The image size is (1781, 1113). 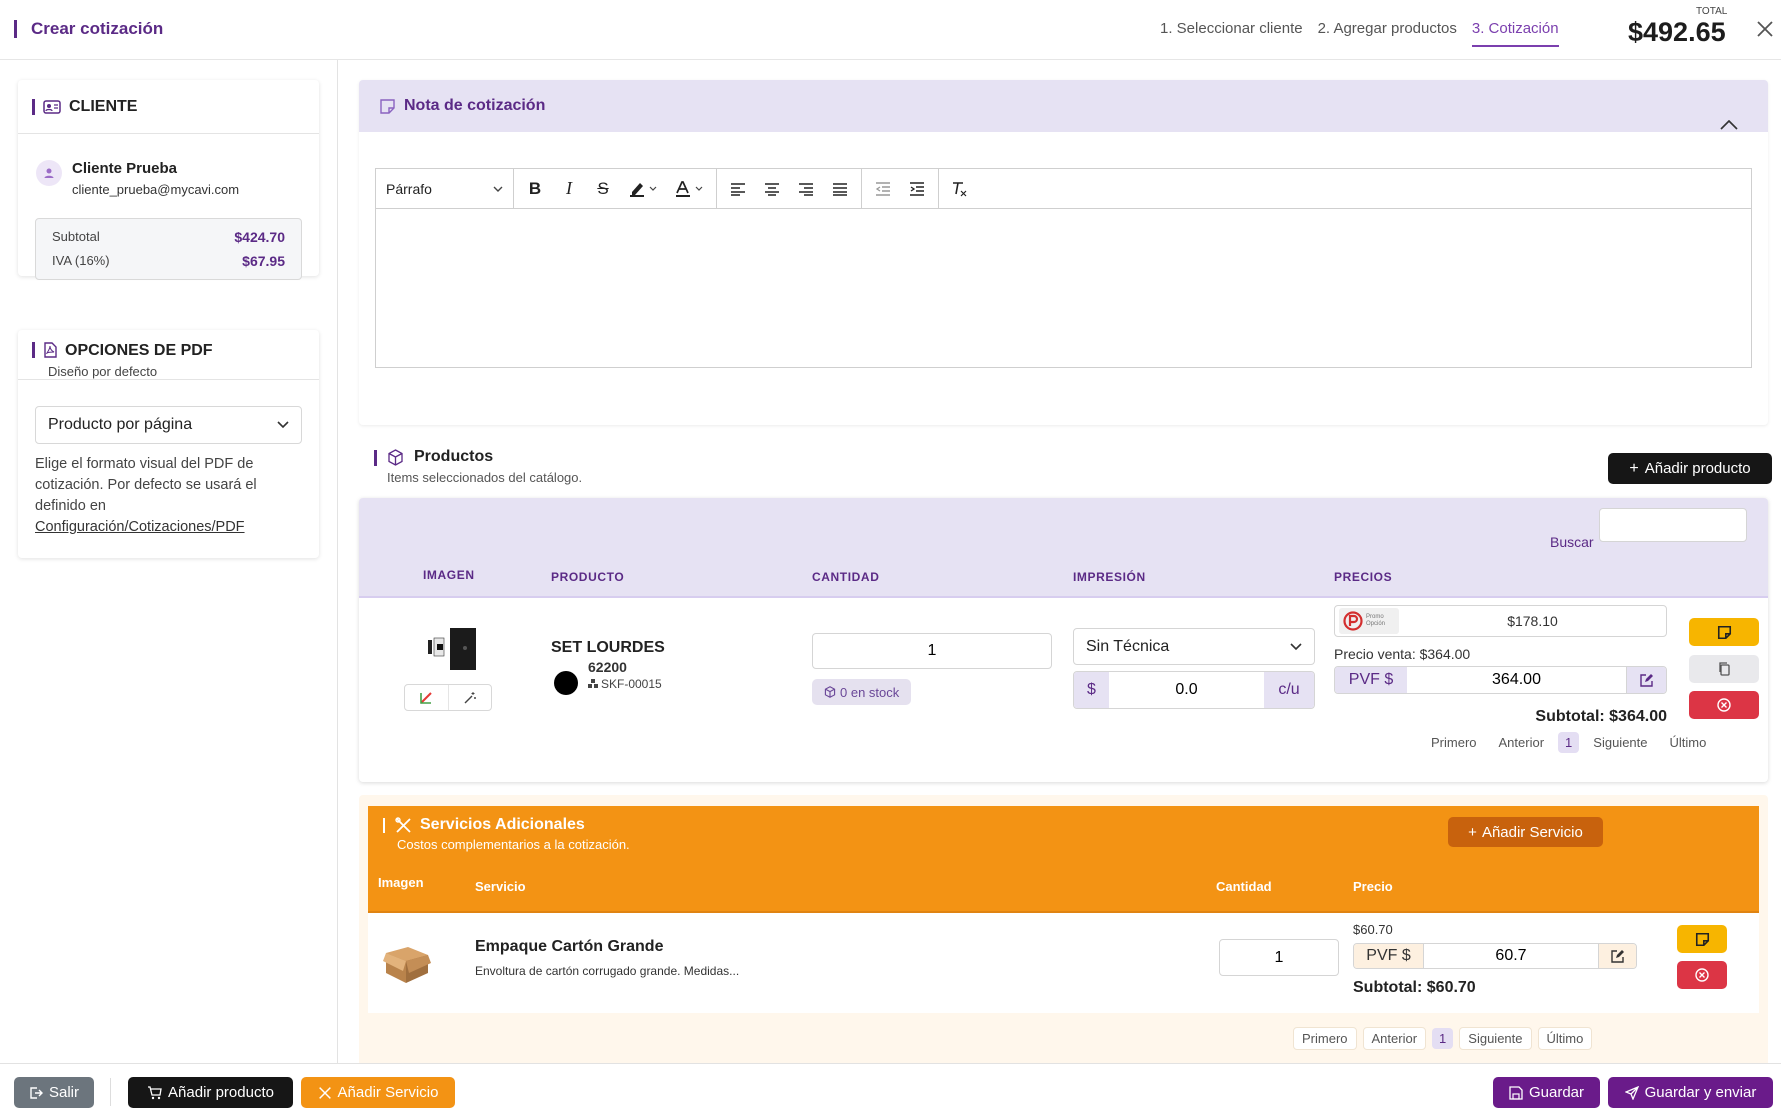 What do you see at coordinates (883, 189) in the screenshot?
I see `outdent-icon` at bounding box center [883, 189].